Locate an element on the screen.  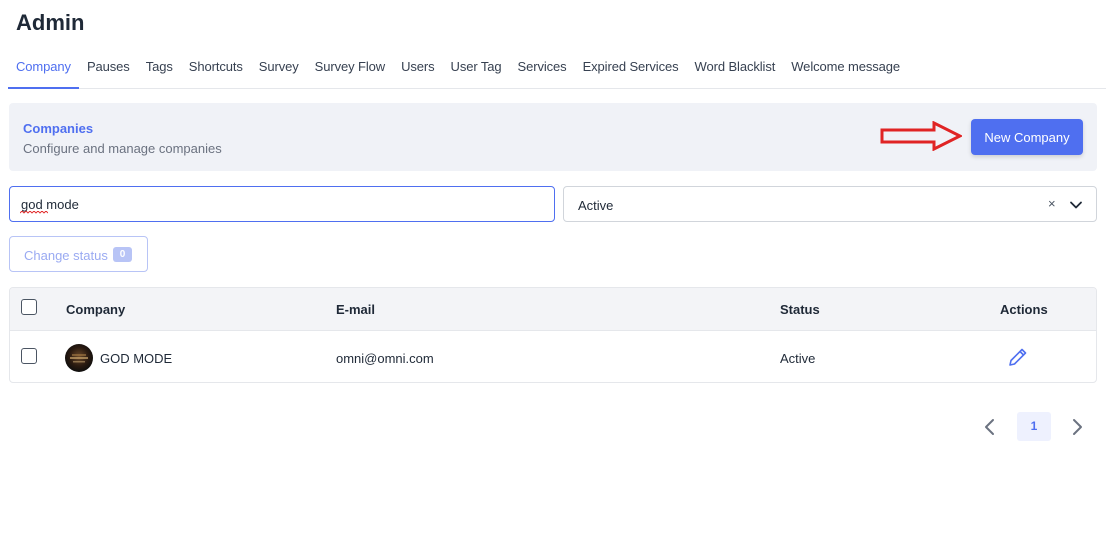
section-subtitle: Configure and manage companies is located at coordinates (122, 148).